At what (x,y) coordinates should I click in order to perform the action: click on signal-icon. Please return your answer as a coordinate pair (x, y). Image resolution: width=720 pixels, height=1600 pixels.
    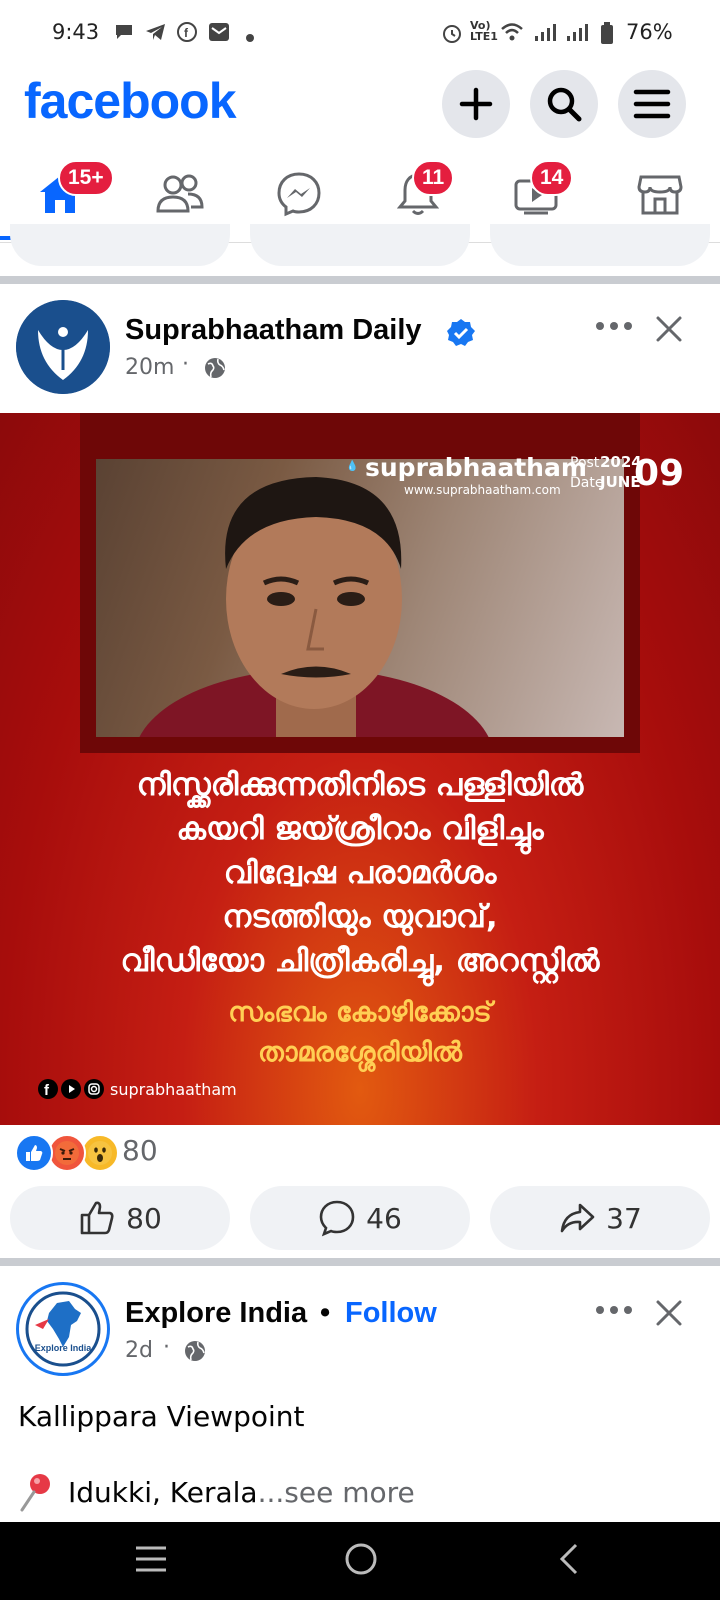
    Looking at the image, I should click on (577, 34).